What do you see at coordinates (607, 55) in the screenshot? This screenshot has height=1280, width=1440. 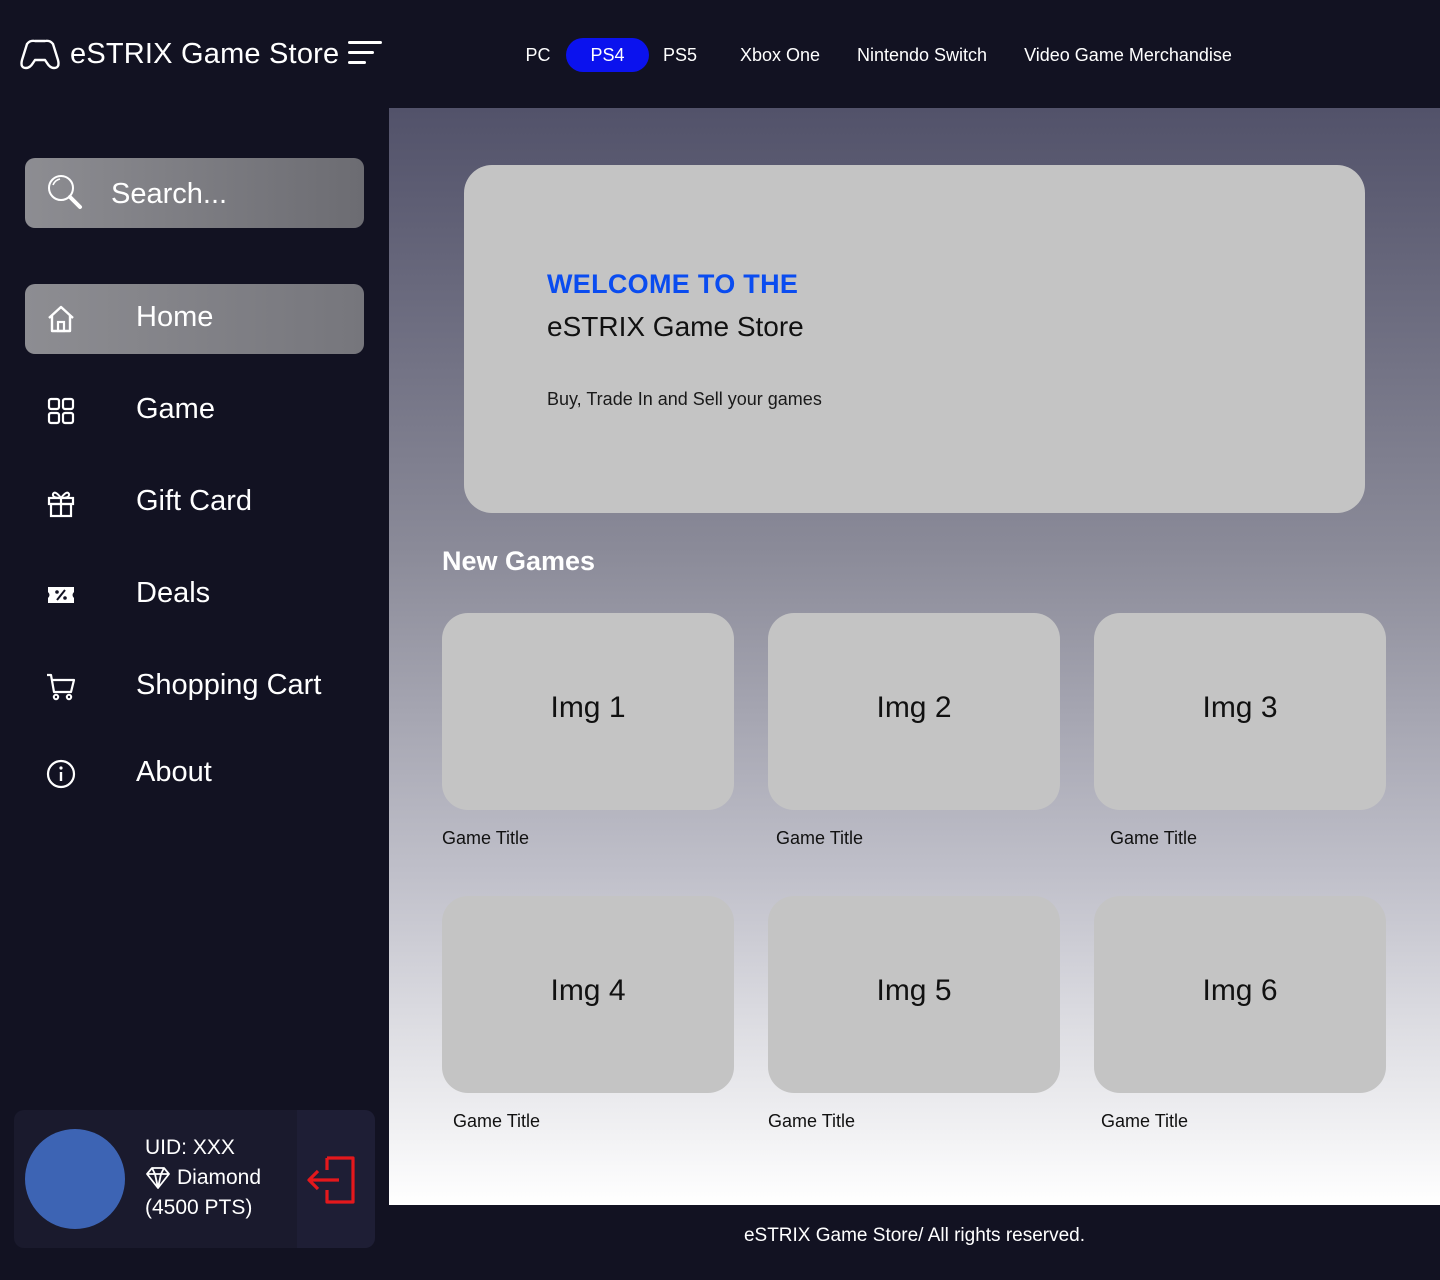 I see `tab-ps4: PS4` at bounding box center [607, 55].